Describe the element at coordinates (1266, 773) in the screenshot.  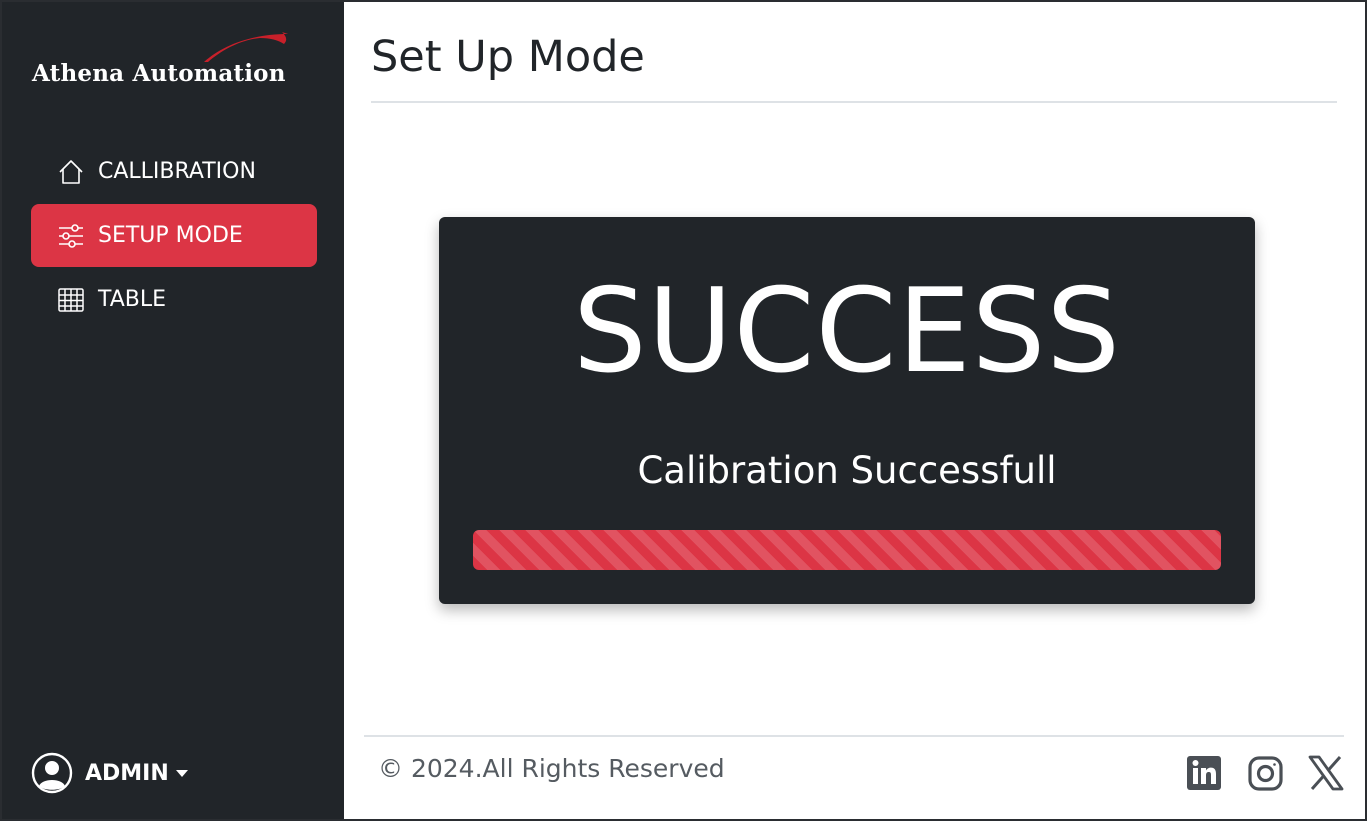
I see `instagram-icon` at that location.